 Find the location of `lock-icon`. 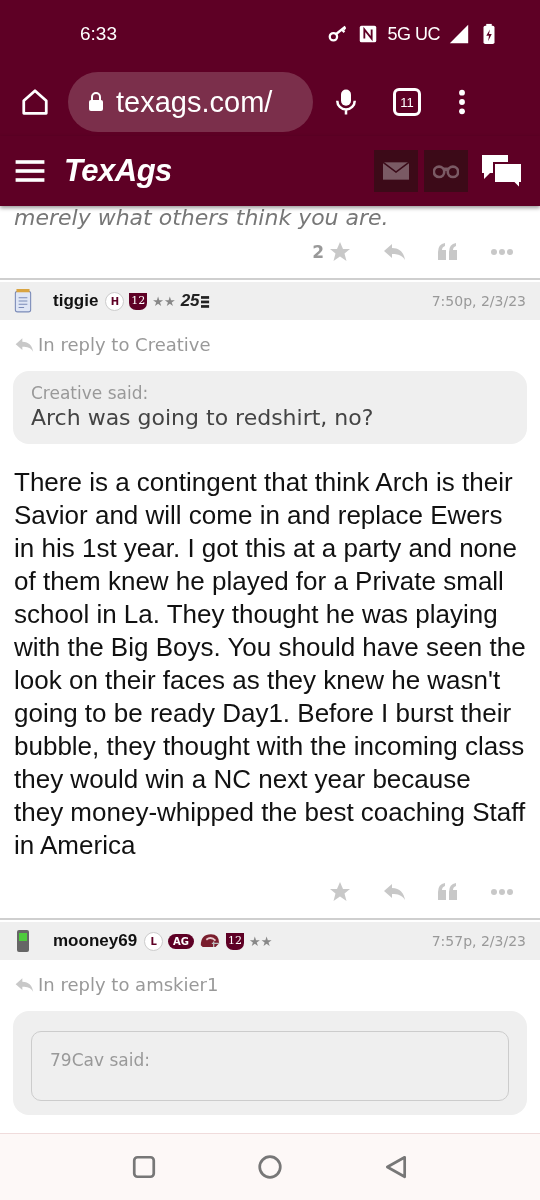

lock-icon is located at coordinates (96, 102).